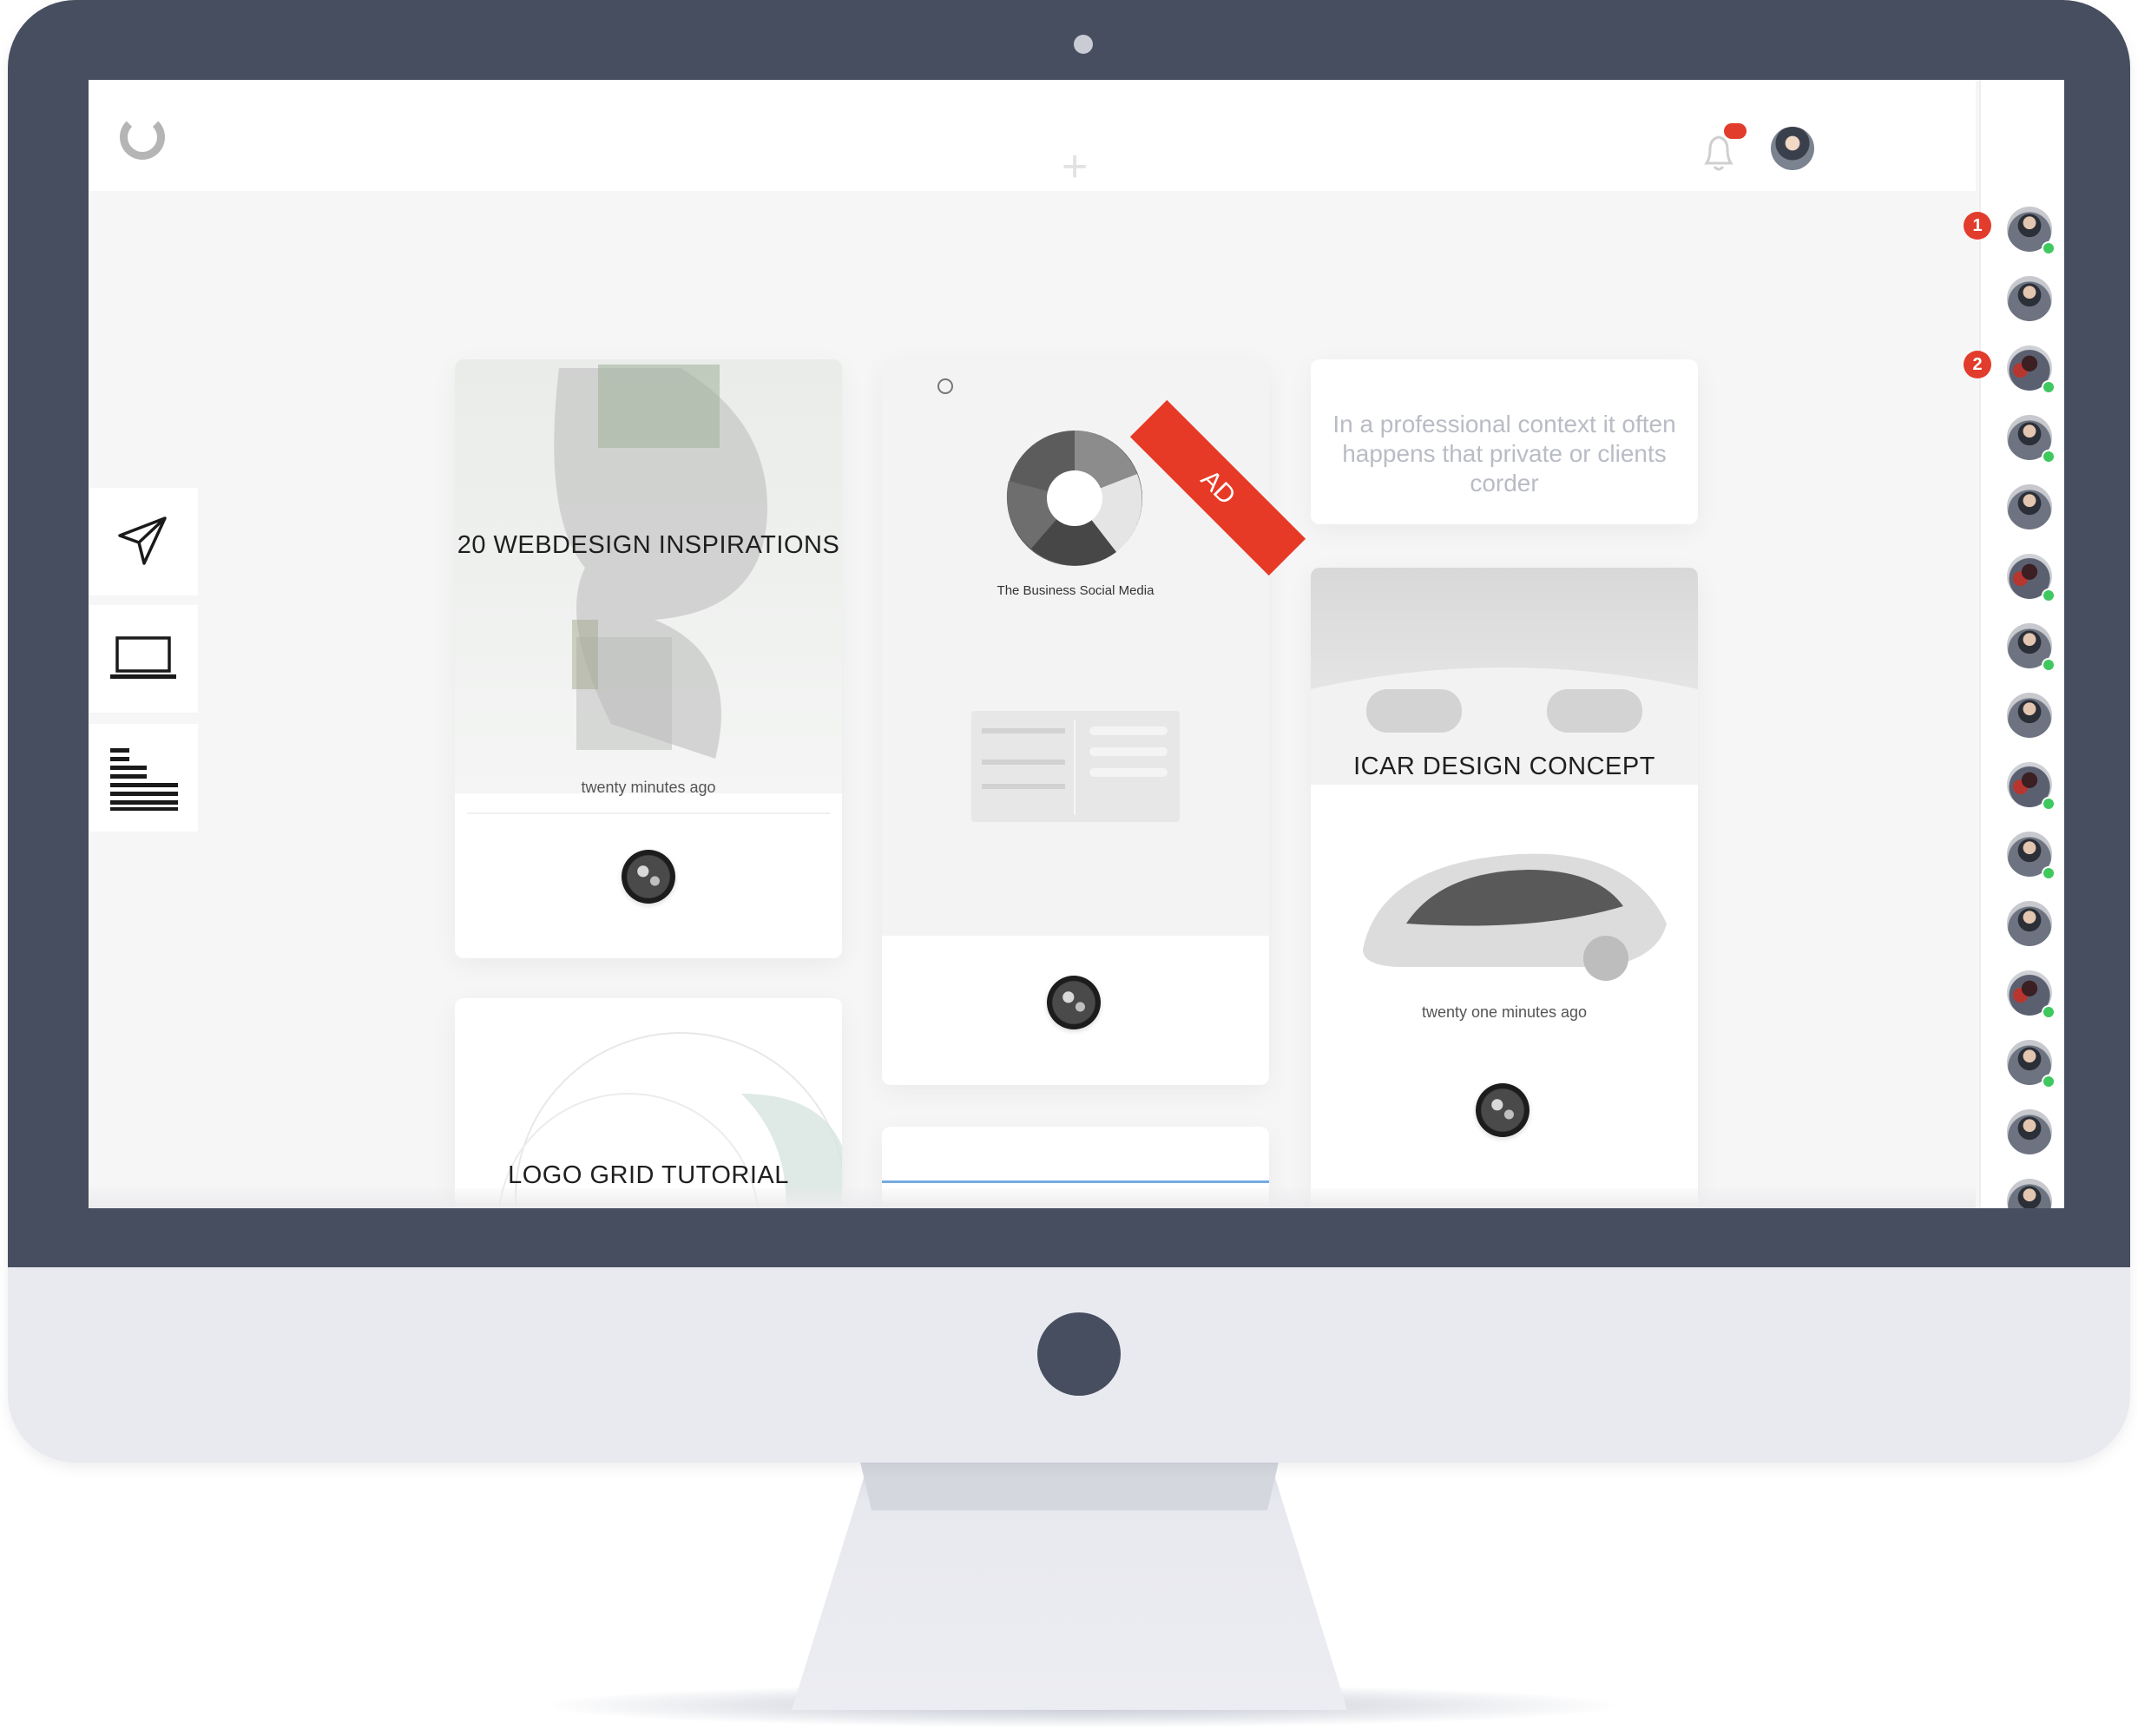  I want to click on send-icon, so click(142, 540).